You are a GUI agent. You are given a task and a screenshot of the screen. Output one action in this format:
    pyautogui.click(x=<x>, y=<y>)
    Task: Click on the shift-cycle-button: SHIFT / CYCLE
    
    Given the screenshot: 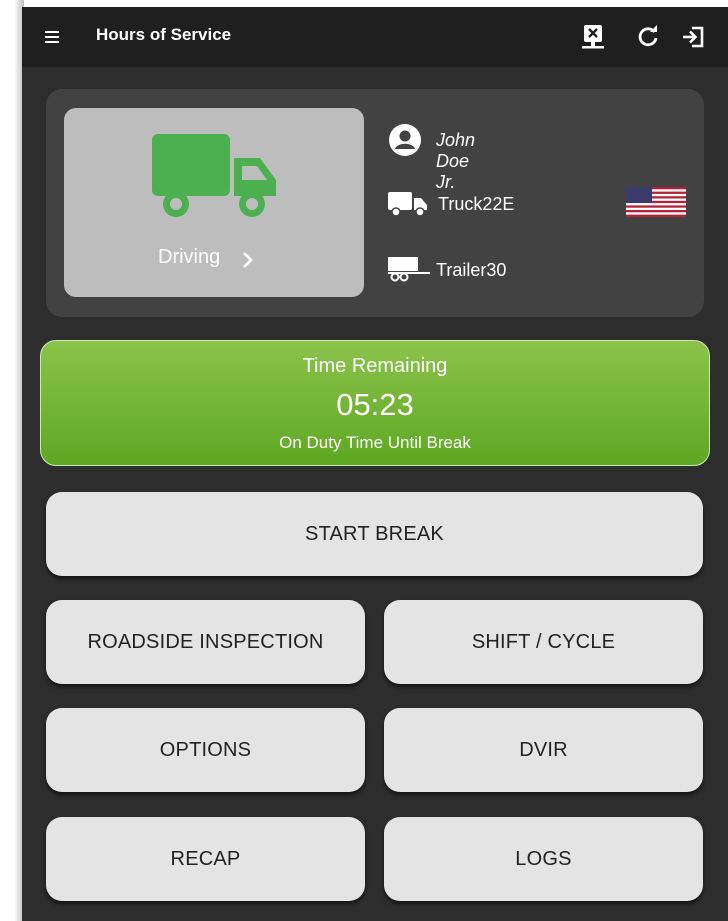 What is the action you would take?
    pyautogui.click(x=543, y=644)
    